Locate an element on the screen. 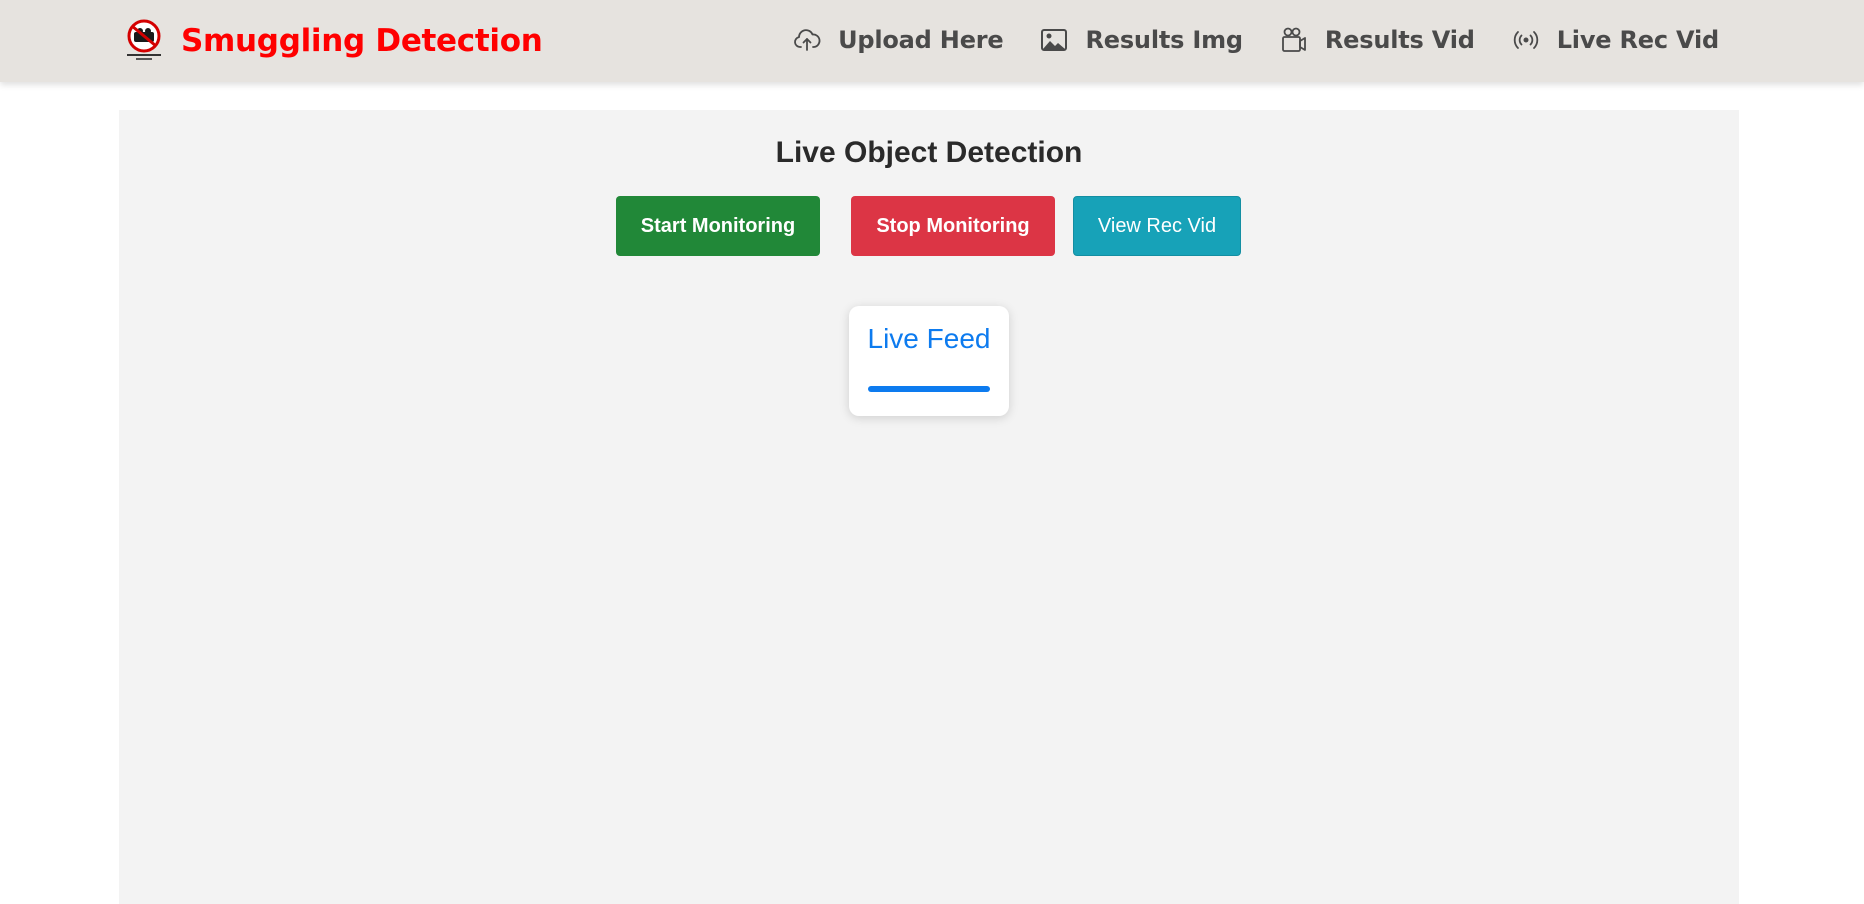 This screenshot has width=1864, height=904. brand: Smuggling Detection is located at coordinates (333, 41).